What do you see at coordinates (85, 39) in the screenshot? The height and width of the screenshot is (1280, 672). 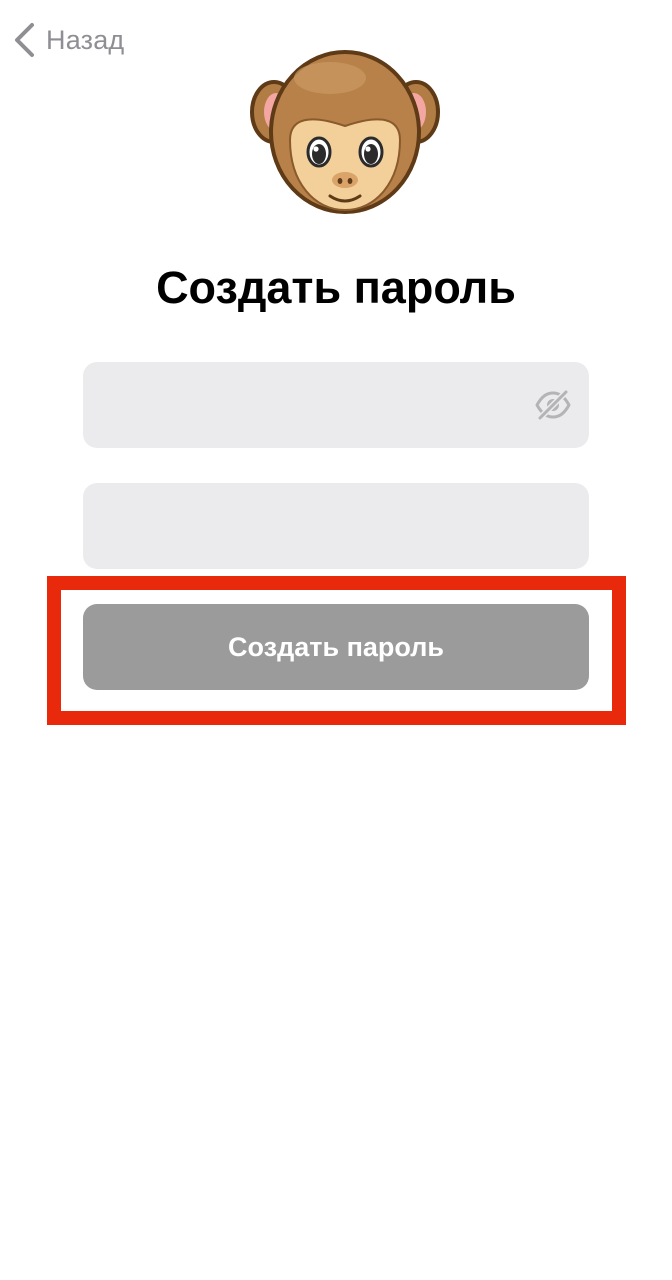 I see `back-label: Назад` at bounding box center [85, 39].